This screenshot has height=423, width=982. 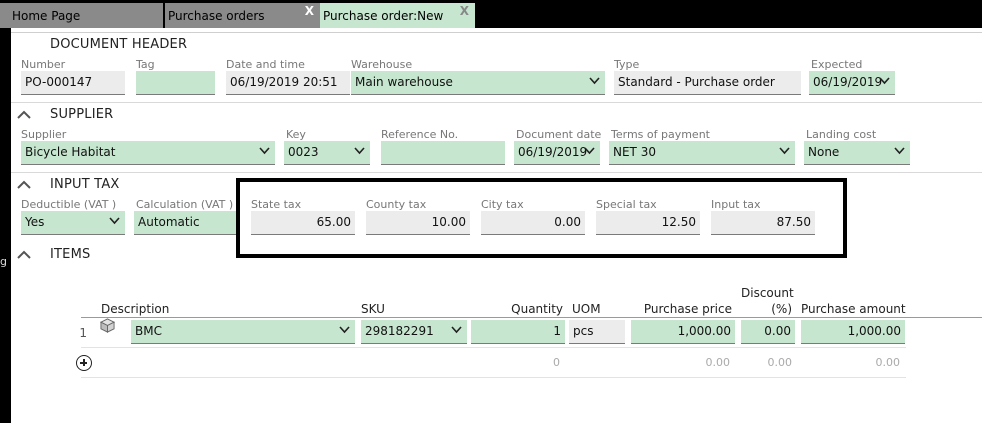 I want to click on expected-date-picker: 06/19/2019, so click(x=852, y=83).